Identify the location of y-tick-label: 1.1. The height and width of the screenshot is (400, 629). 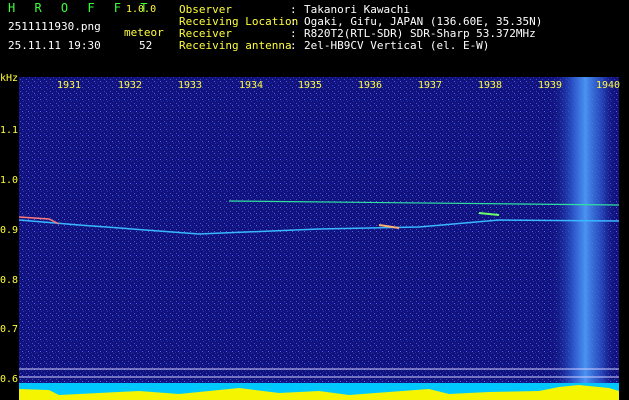
(9, 130).